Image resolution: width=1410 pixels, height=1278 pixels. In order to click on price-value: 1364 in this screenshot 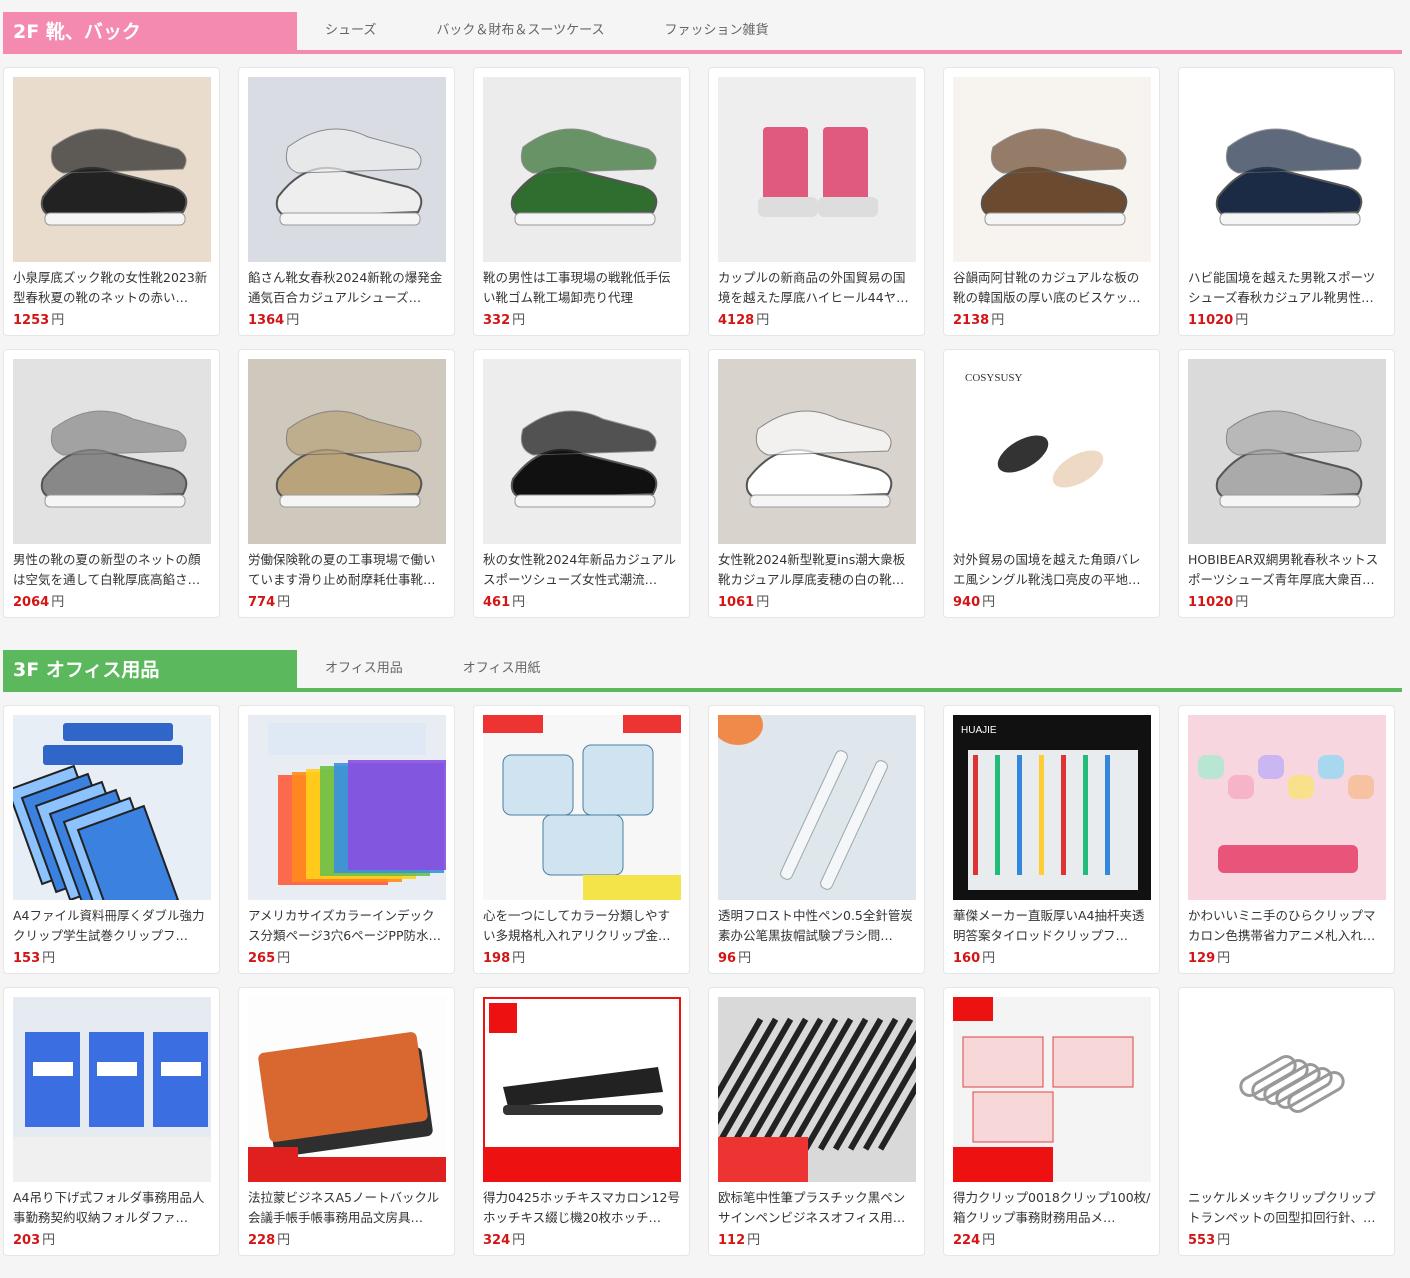, I will do `click(266, 320)`.